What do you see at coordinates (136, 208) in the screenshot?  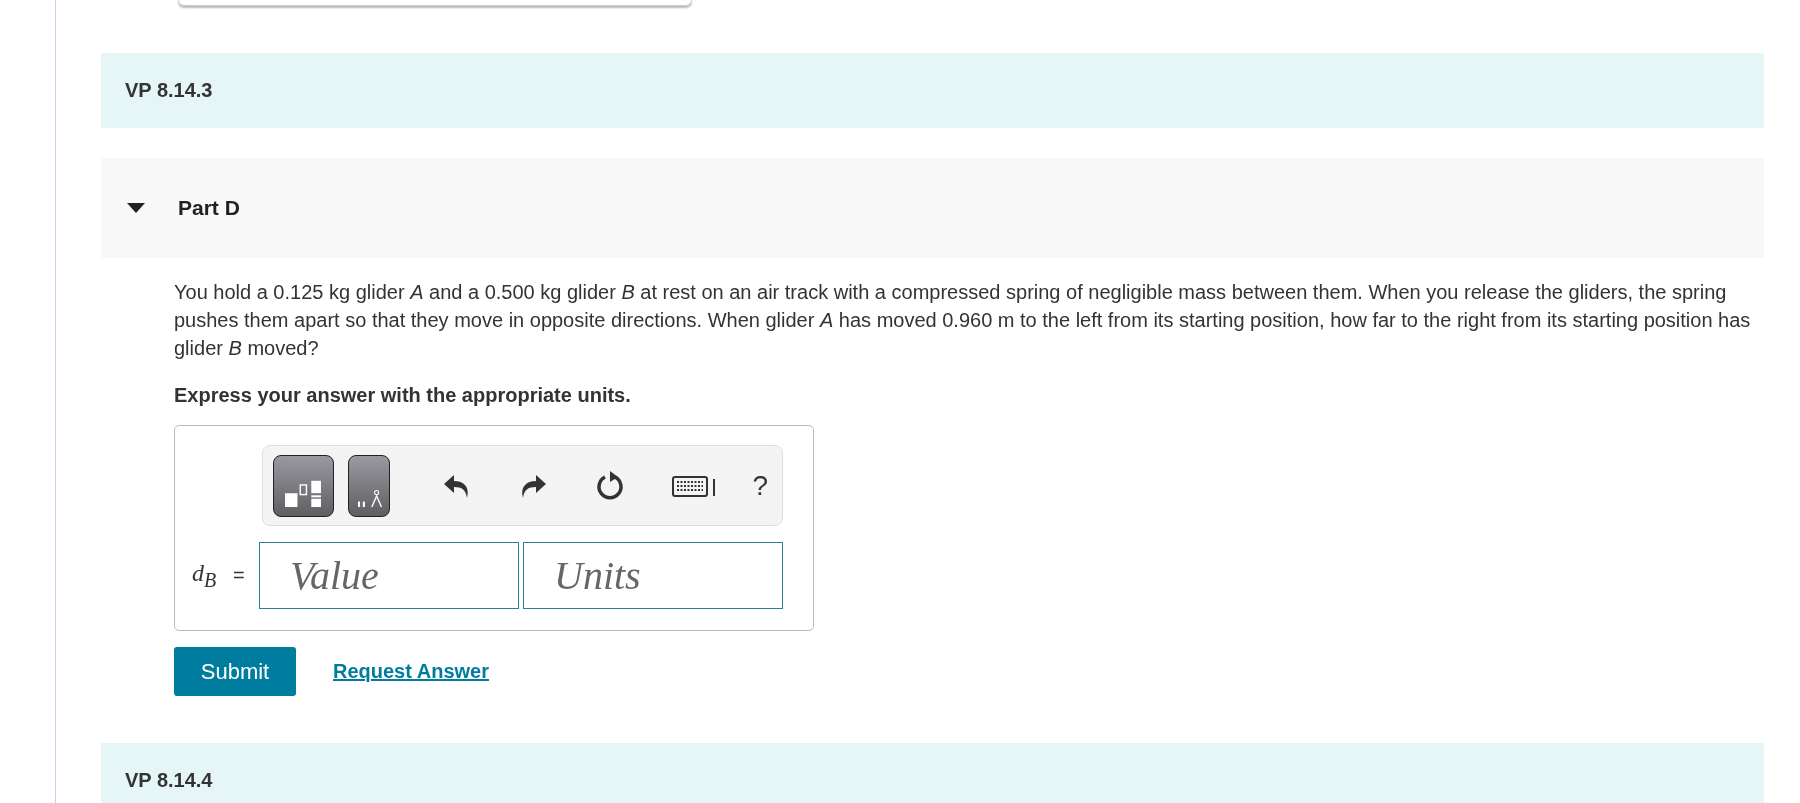 I see `caret-icon` at bounding box center [136, 208].